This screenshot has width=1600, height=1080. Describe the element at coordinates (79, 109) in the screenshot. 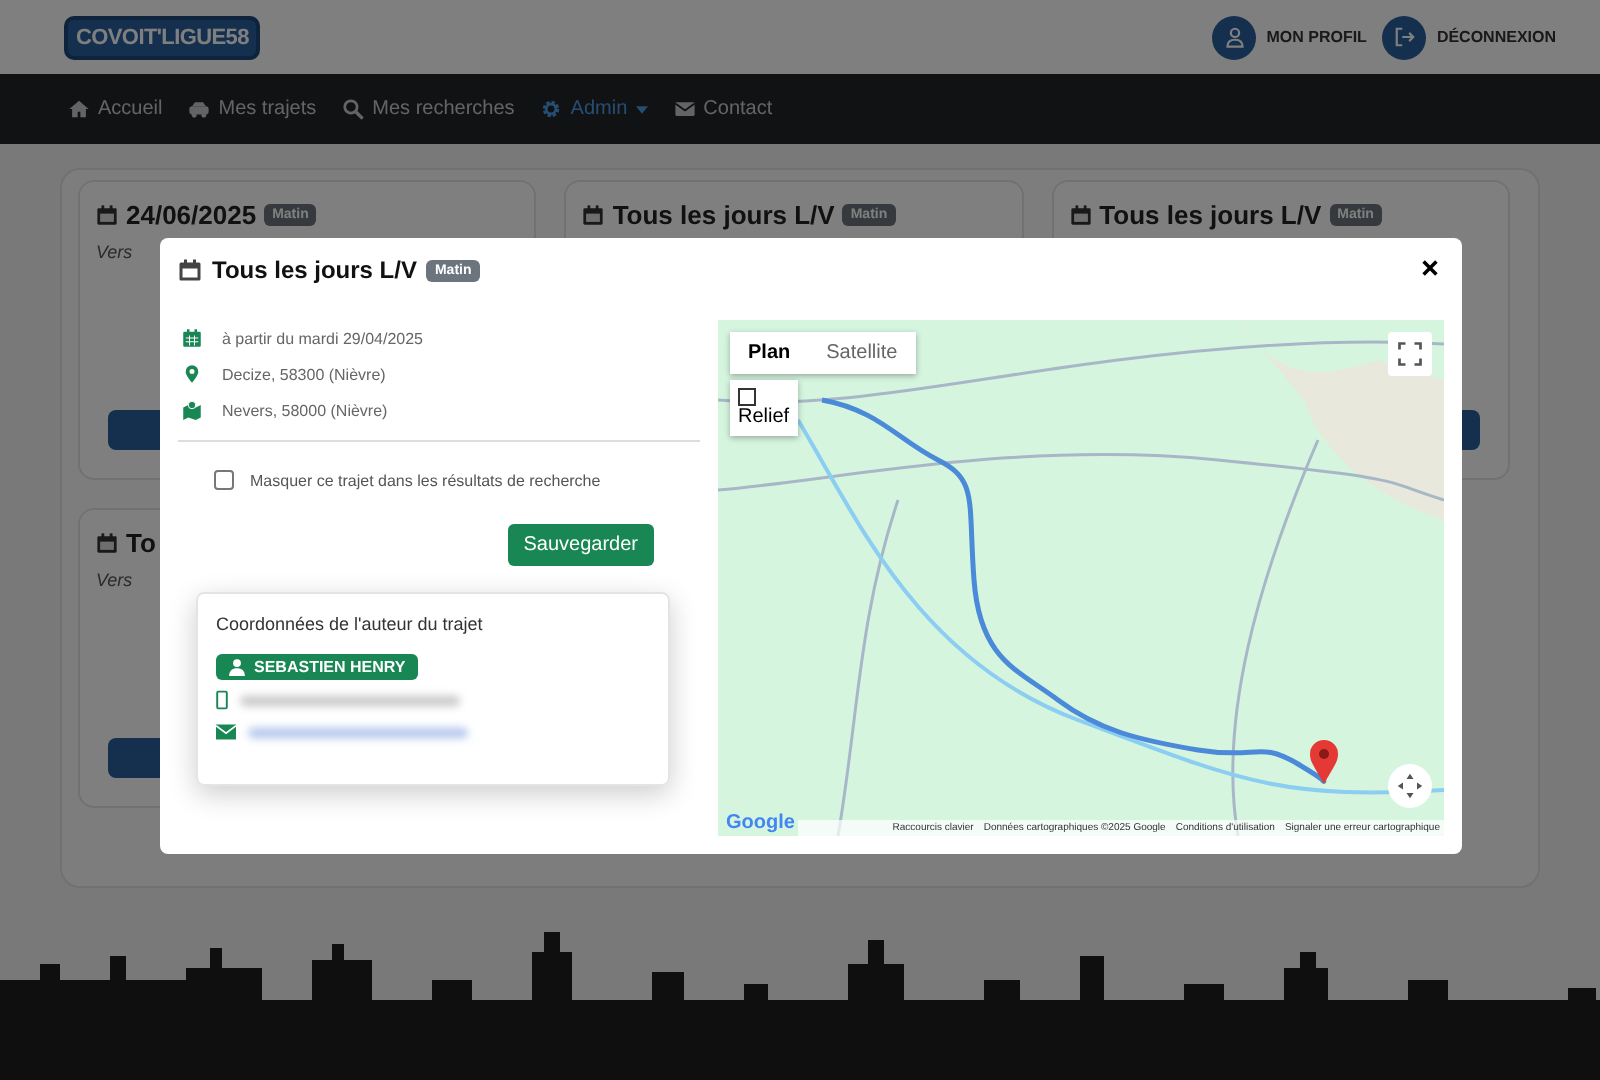

I see `home-icon` at that location.